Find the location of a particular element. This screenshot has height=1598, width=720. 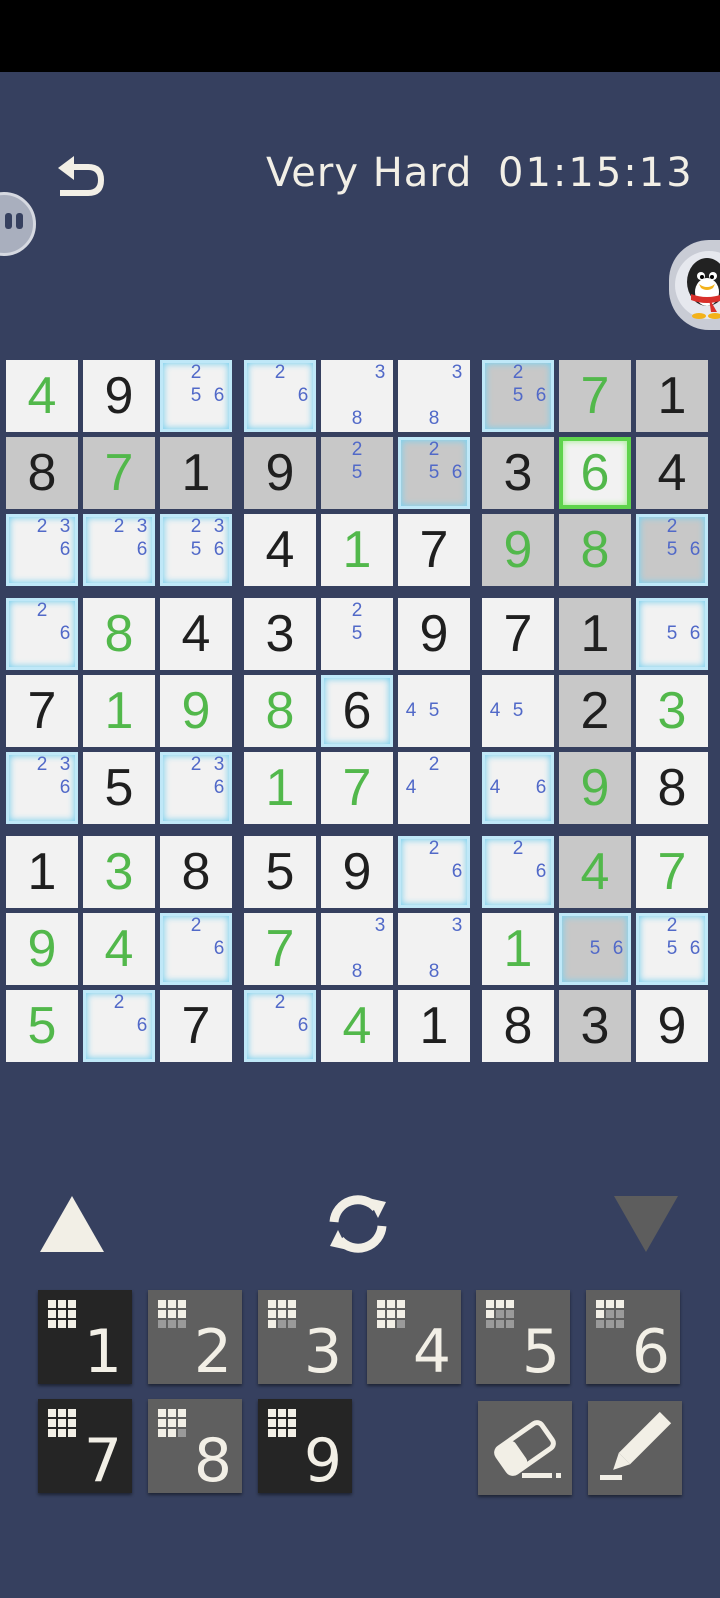

number-key-9: 9 is located at coordinates (305, 1446).